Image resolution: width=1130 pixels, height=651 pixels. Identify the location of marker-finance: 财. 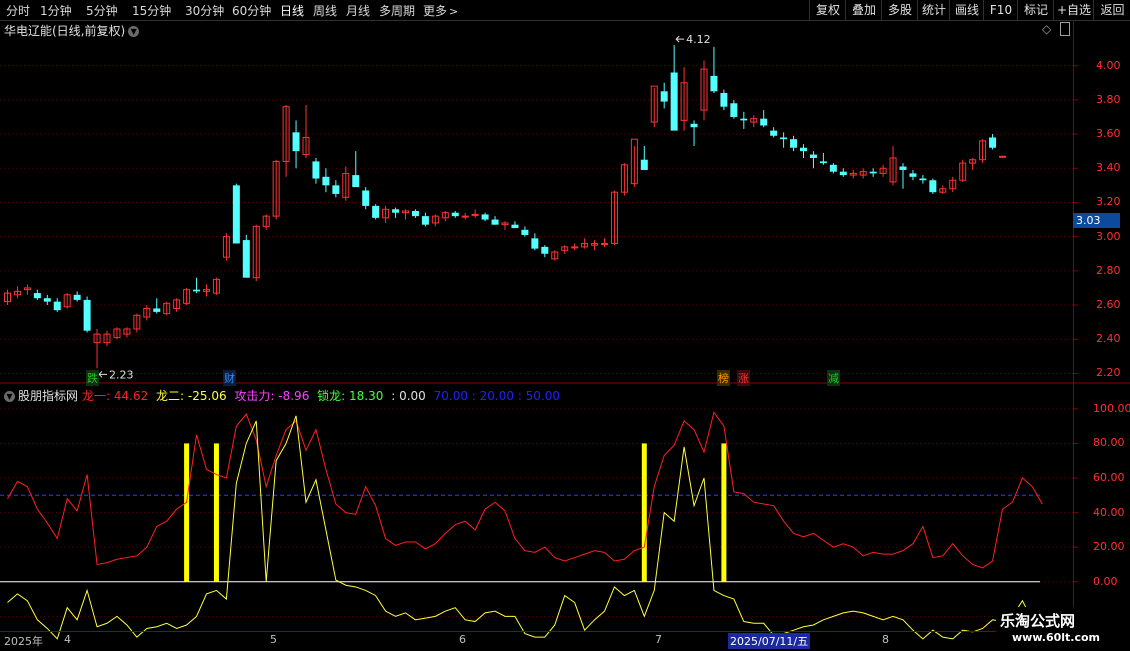
(229, 378).